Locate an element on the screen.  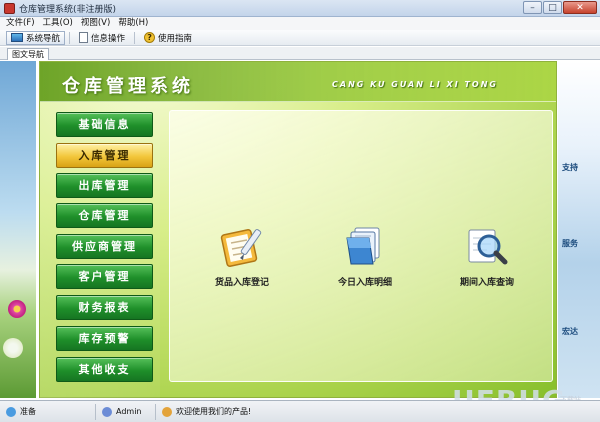
side-label-support: 支持 is located at coordinates (570, 167).